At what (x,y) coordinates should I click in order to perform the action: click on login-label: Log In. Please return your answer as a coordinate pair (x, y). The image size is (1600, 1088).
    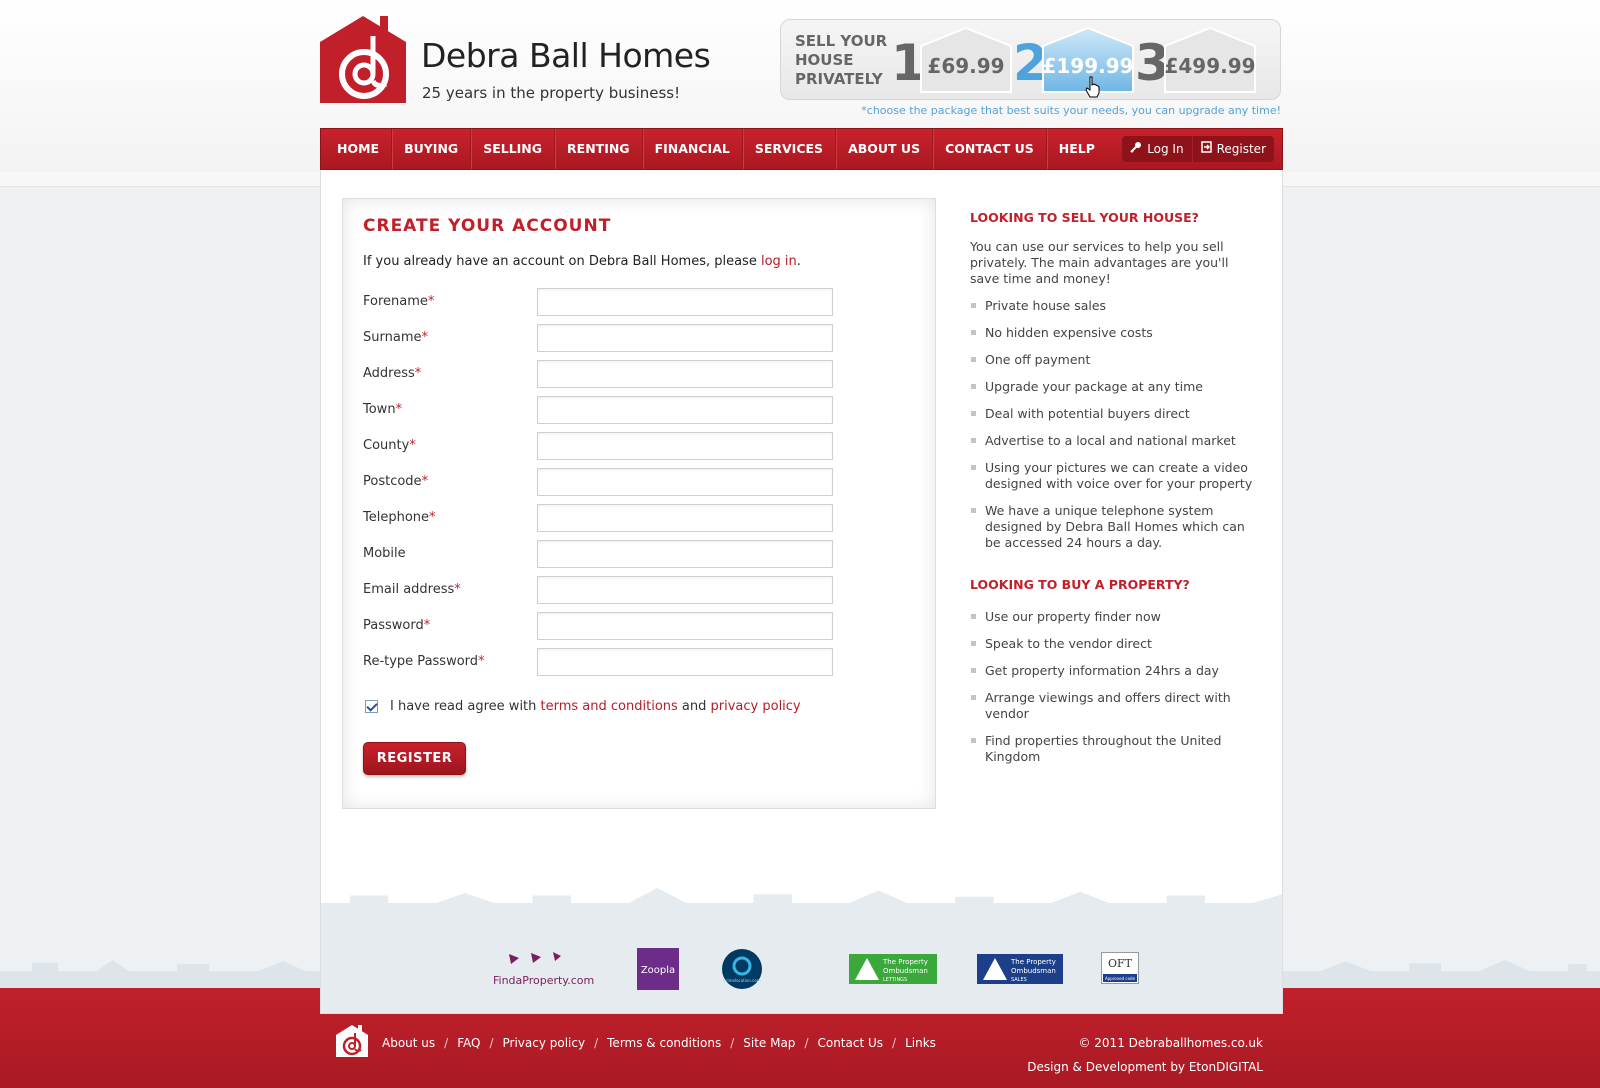
    Looking at the image, I should click on (1165, 149).